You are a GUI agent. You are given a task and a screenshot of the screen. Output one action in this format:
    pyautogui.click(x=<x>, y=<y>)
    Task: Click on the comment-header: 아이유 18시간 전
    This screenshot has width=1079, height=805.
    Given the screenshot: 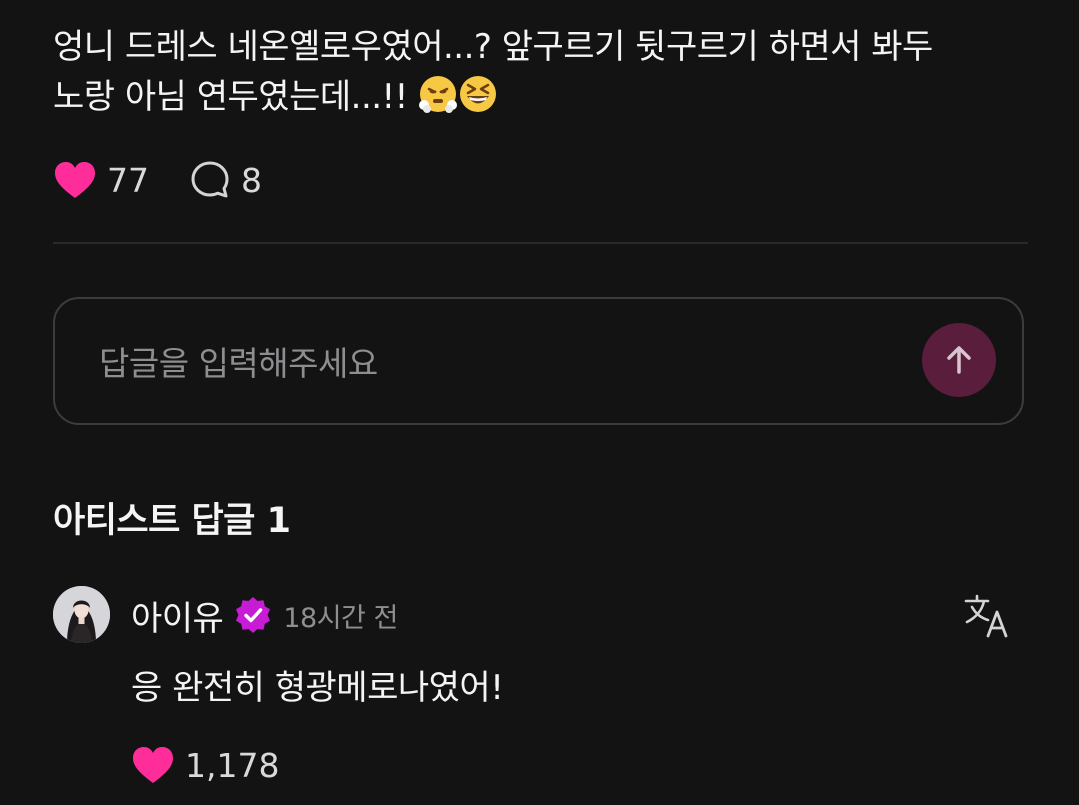 What is the action you would take?
    pyautogui.click(x=264, y=615)
    